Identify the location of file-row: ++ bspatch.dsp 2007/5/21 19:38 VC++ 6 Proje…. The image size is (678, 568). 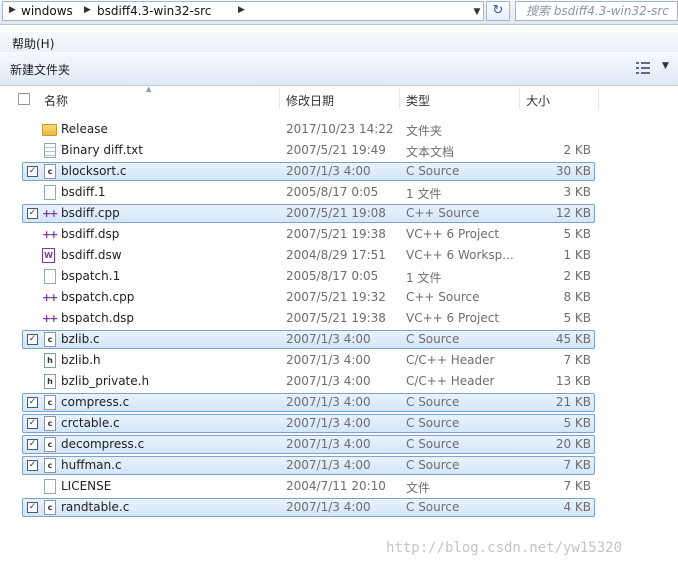
(339, 318).